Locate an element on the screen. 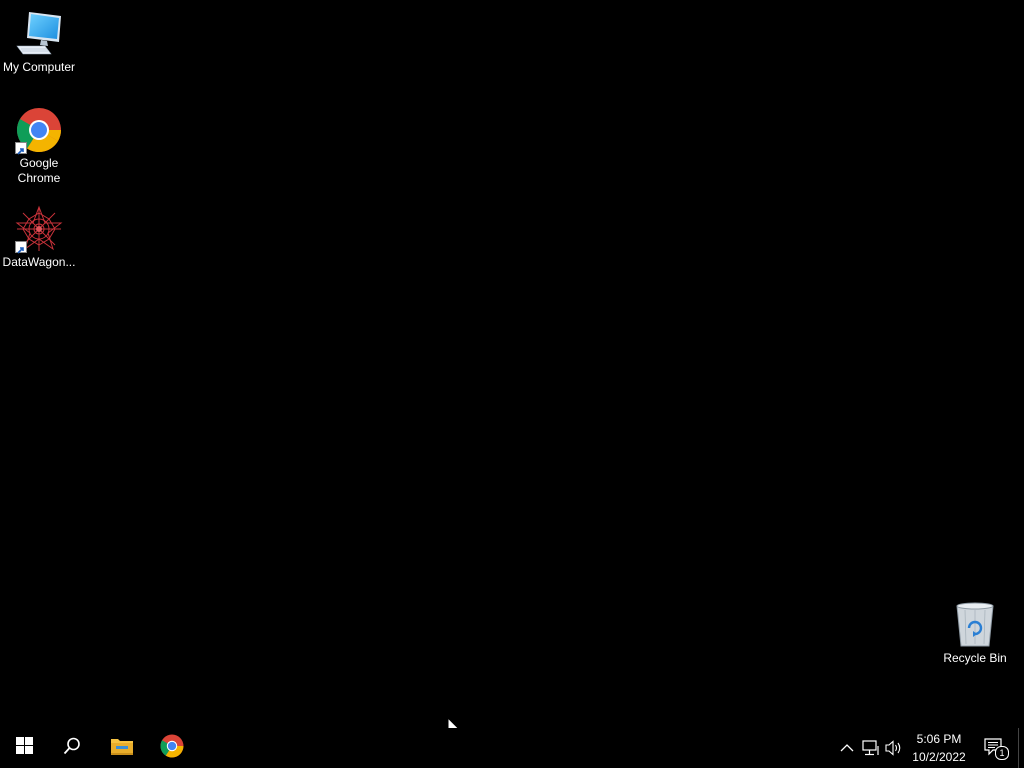 This screenshot has height=768, width=1024. clock-date: 10/2/2022 is located at coordinates (939, 757).